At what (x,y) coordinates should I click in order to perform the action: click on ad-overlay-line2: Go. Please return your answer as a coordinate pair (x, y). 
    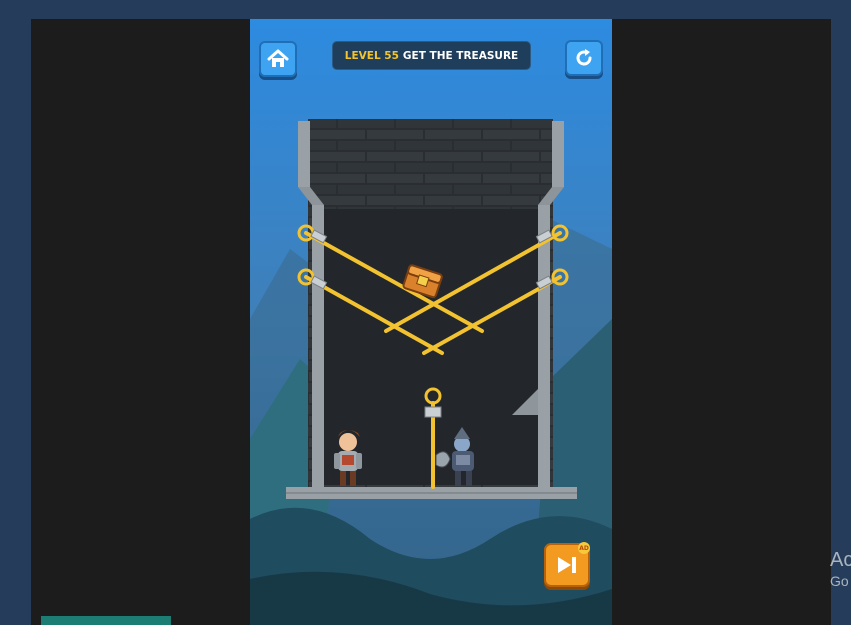
    Looking at the image, I should click on (839, 581).